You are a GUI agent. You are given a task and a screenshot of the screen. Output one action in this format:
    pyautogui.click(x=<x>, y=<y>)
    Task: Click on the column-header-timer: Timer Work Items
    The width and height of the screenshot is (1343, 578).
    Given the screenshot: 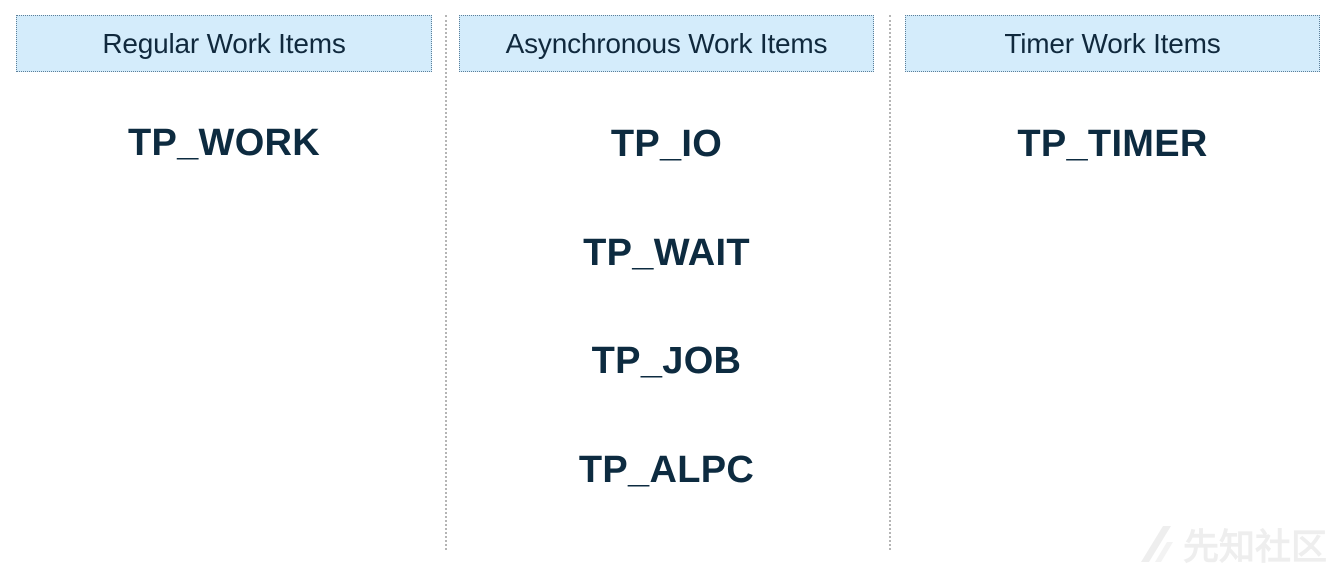 What is the action you would take?
    pyautogui.click(x=1112, y=43)
    